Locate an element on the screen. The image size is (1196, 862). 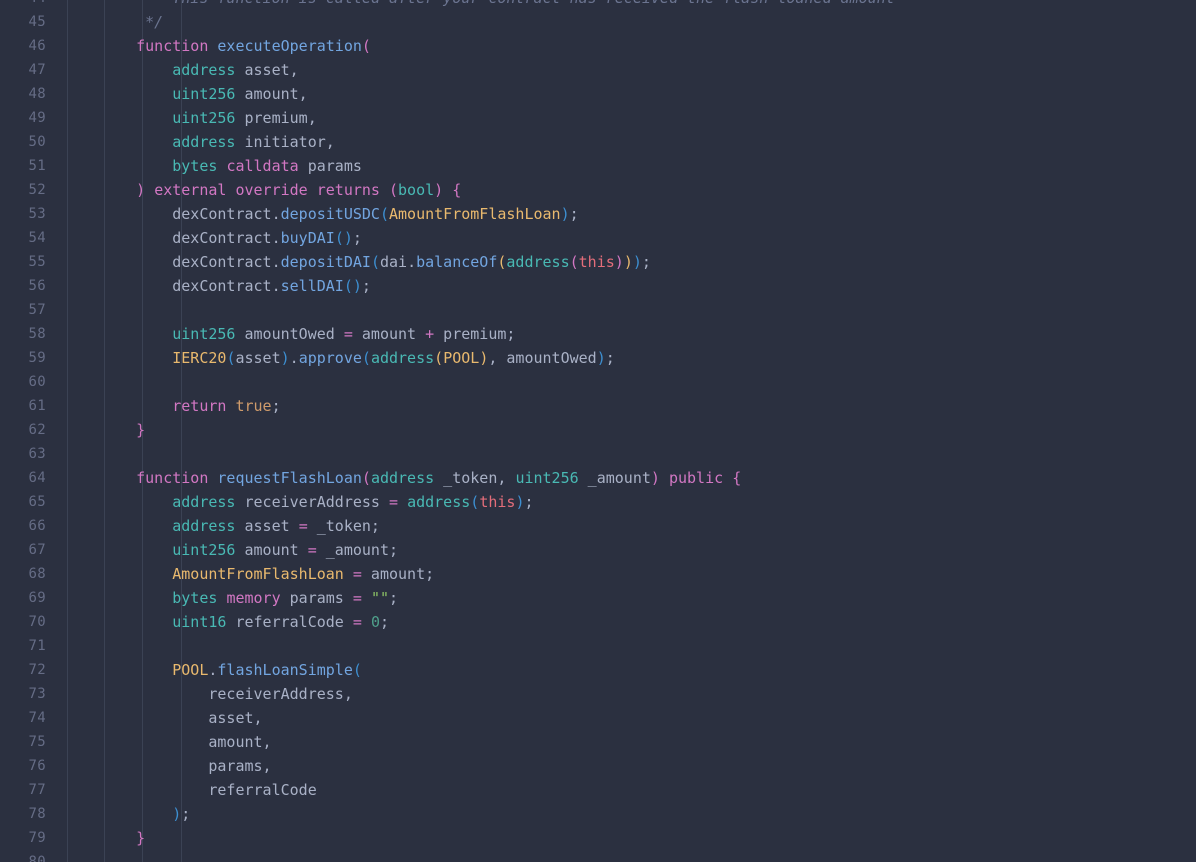
code-line-content: dexContract.sellDAI(); is located at coordinates (628, 286).